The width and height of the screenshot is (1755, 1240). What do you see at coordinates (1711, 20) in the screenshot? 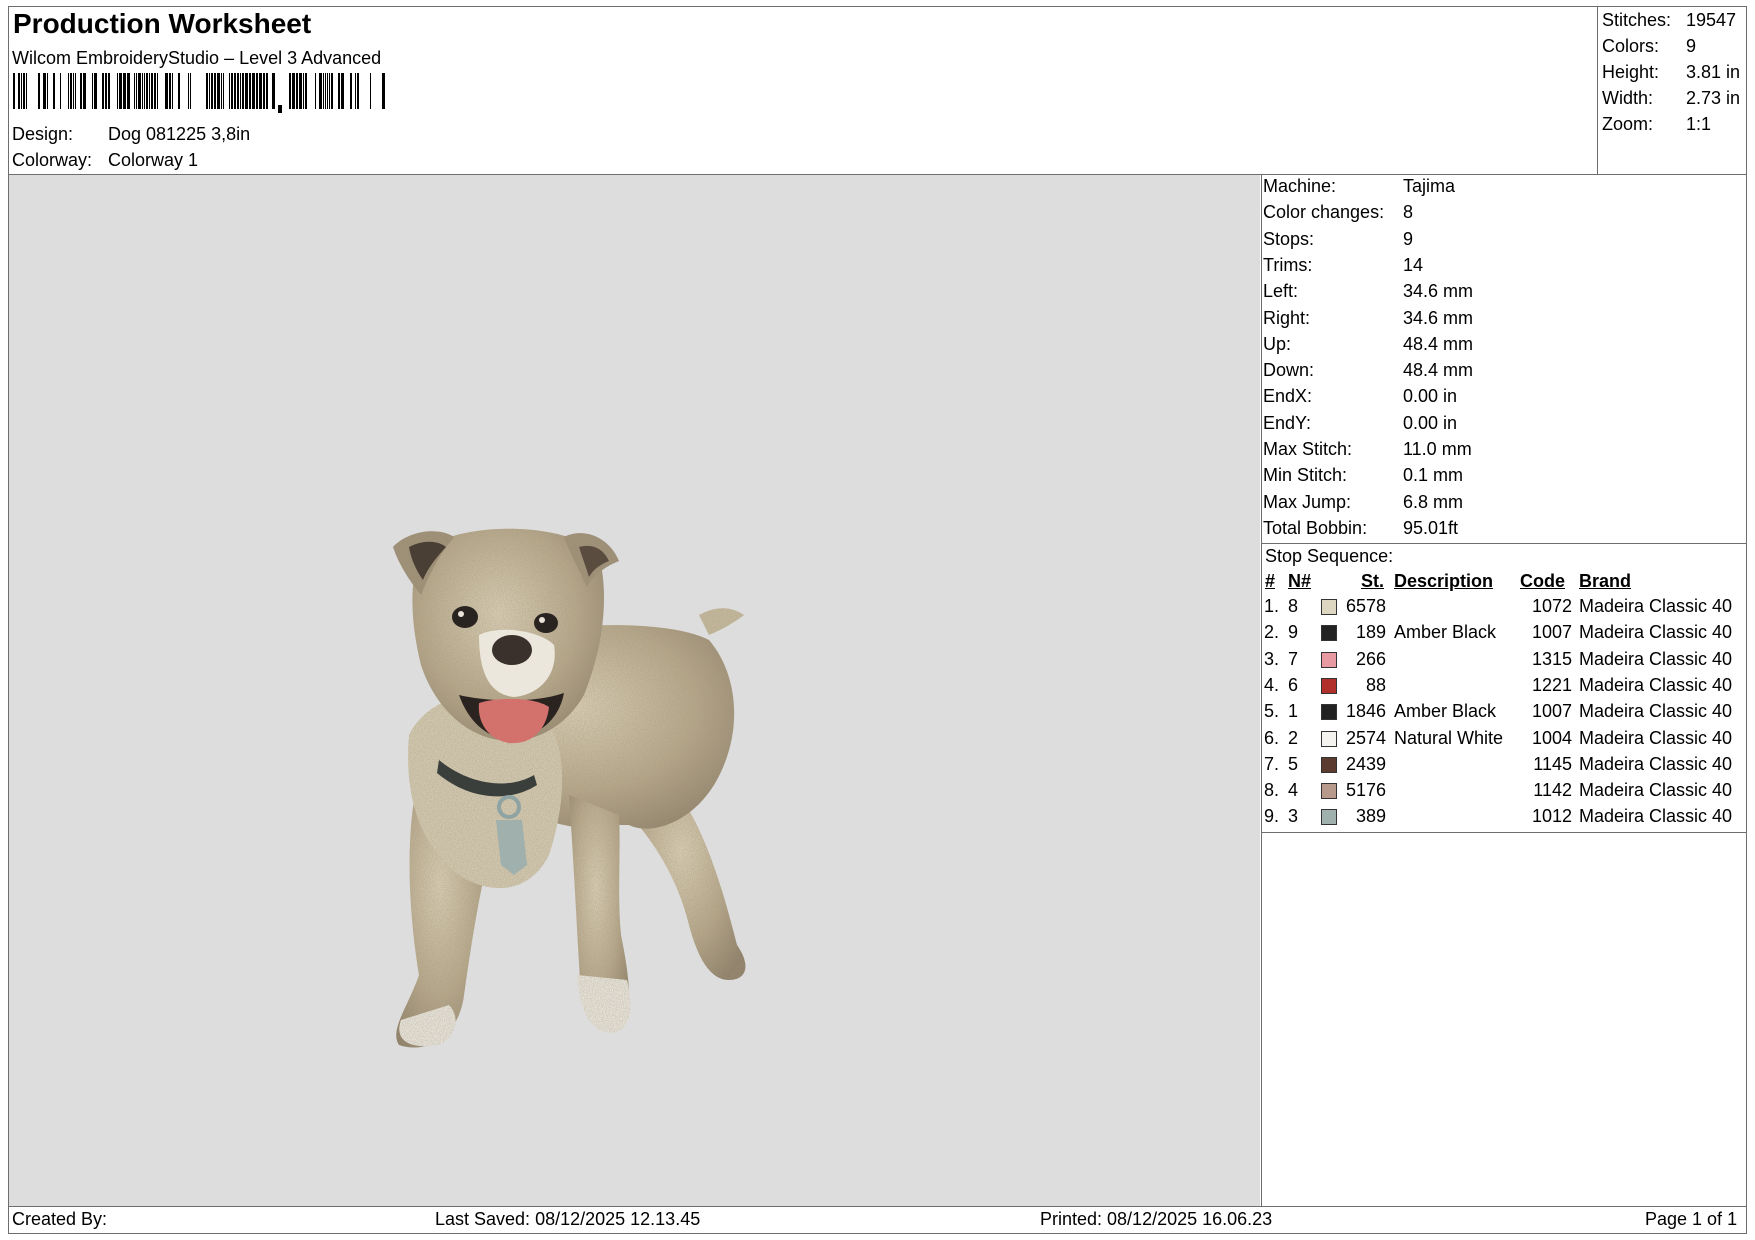
I see `stat-value: 19547` at bounding box center [1711, 20].